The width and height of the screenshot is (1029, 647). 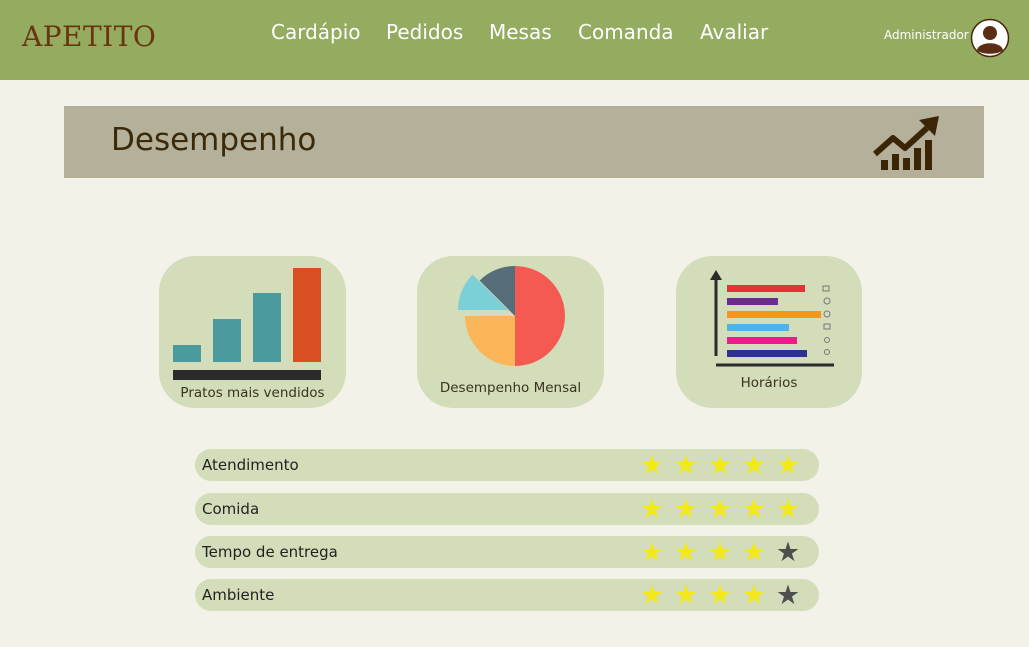 I want to click on rating-row-ambiente: Ambiente ★ ★ ★ ★ ★, so click(x=507, y=595).